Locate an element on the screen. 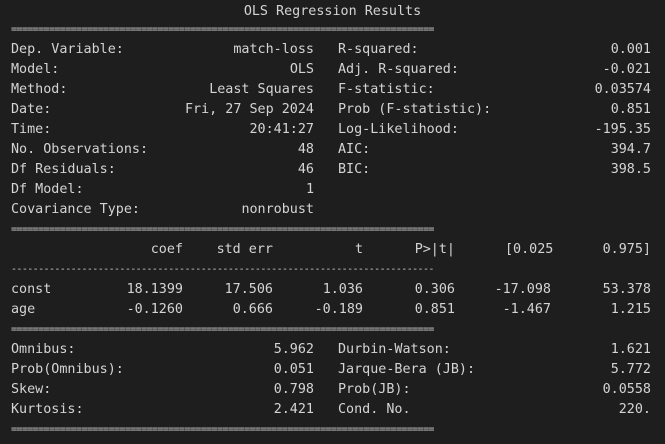 Image resolution: width=665 pixels, height=444 pixels. table-cell: -1.467 is located at coordinates (526, 309).